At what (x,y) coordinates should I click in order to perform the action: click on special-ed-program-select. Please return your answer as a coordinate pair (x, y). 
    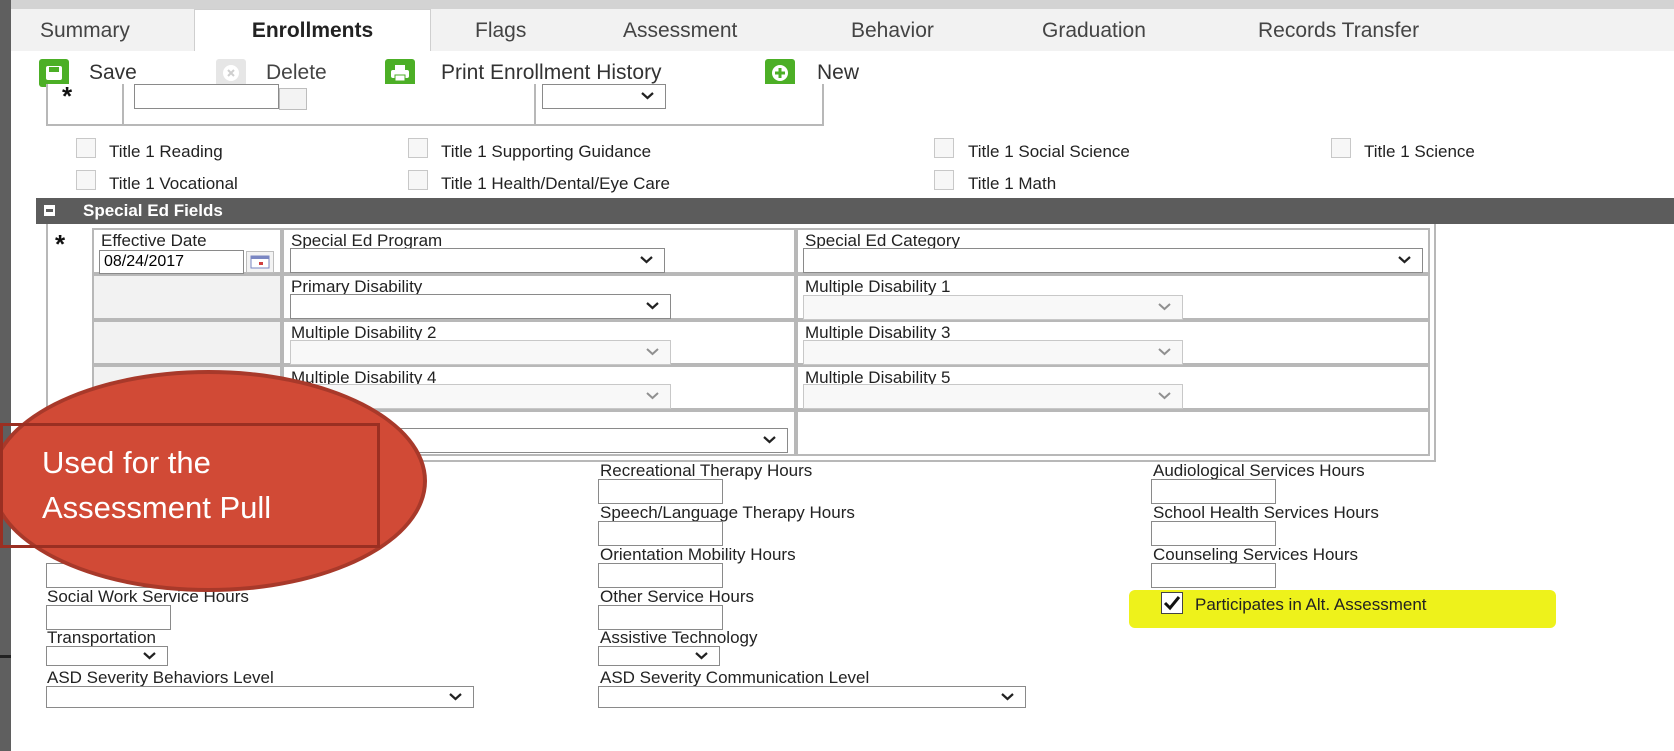
    Looking at the image, I should click on (477, 260).